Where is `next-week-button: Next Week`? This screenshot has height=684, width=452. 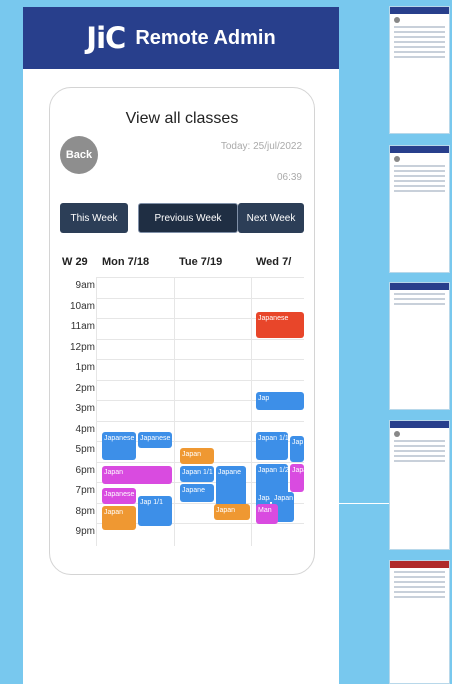
next-week-button: Next Week is located at coordinates (271, 218).